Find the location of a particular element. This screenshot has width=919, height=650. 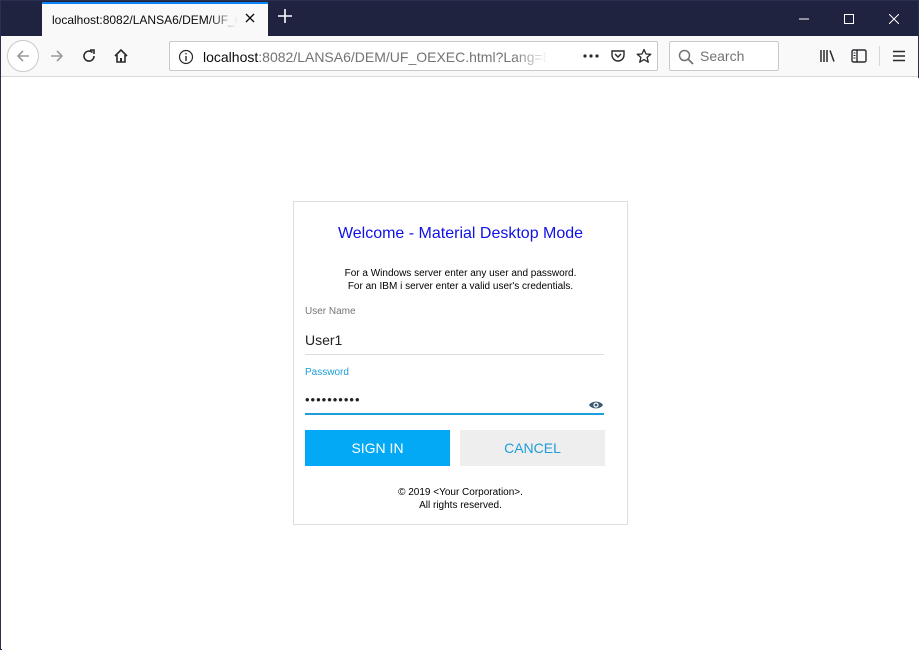

password-label: Password is located at coordinates (327, 372).